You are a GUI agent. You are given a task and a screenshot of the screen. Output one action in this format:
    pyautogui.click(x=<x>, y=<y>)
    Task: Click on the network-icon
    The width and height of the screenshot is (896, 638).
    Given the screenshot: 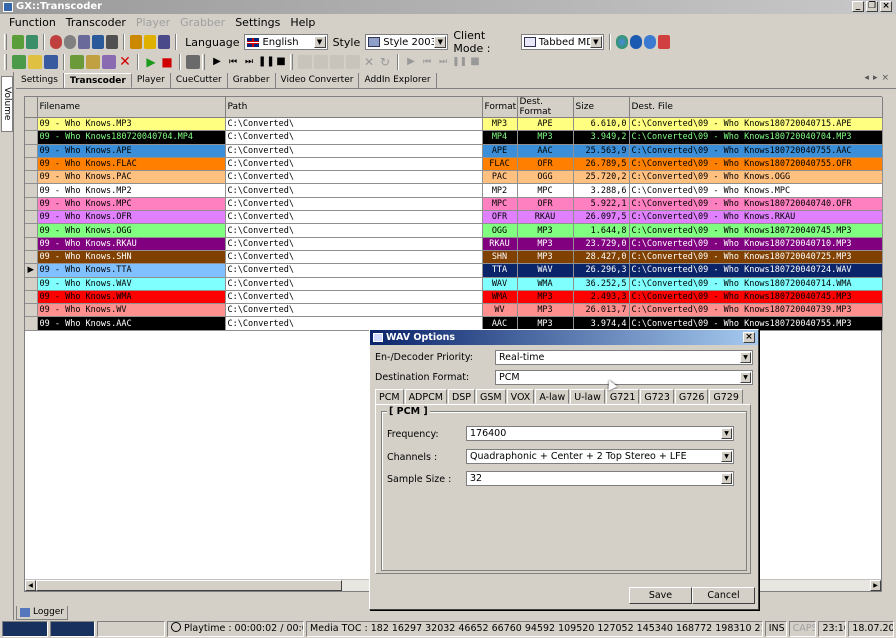 What is the action you would take?
    pyautogui.click(x=84, y=42)
    